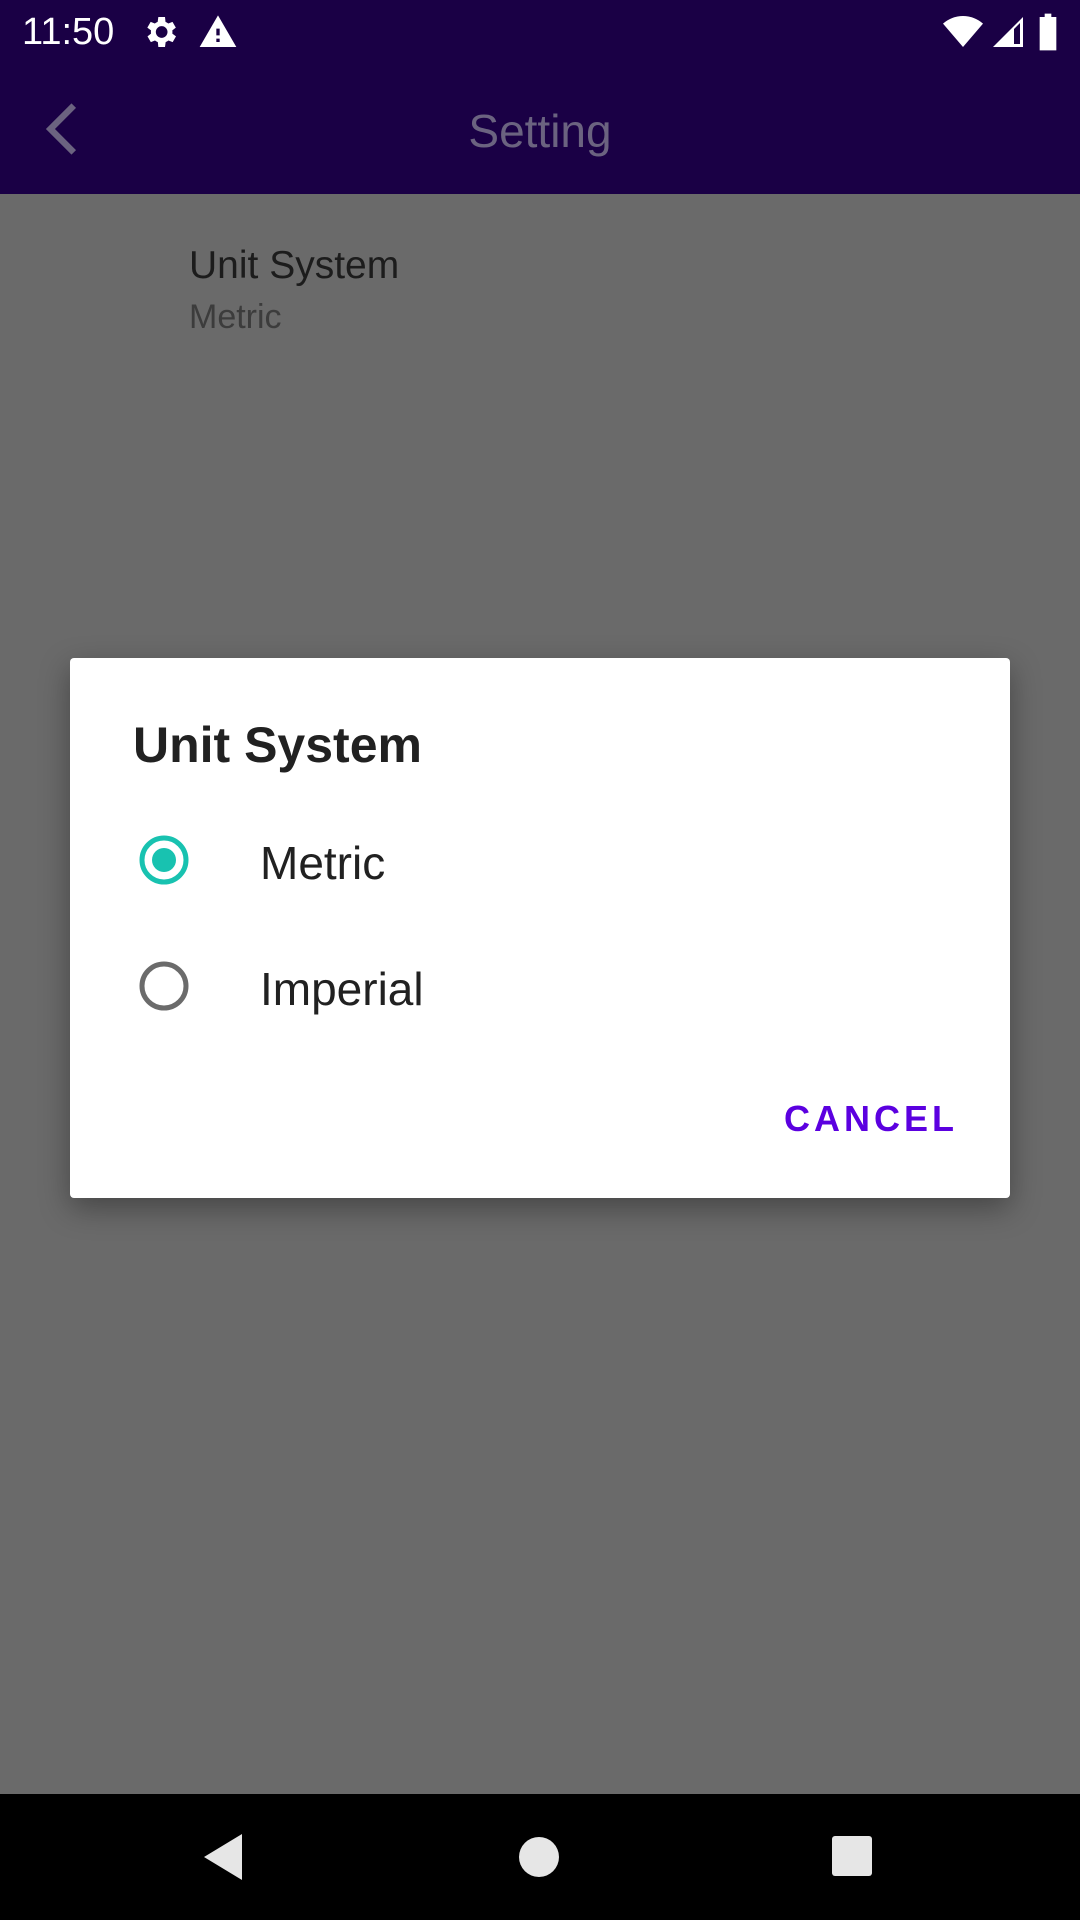  I want to click on app-bar: Setting, so click(540, 129).